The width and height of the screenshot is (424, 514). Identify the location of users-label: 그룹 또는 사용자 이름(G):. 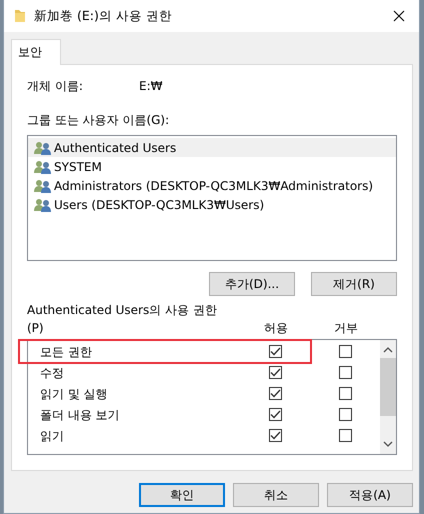
(98, 120).